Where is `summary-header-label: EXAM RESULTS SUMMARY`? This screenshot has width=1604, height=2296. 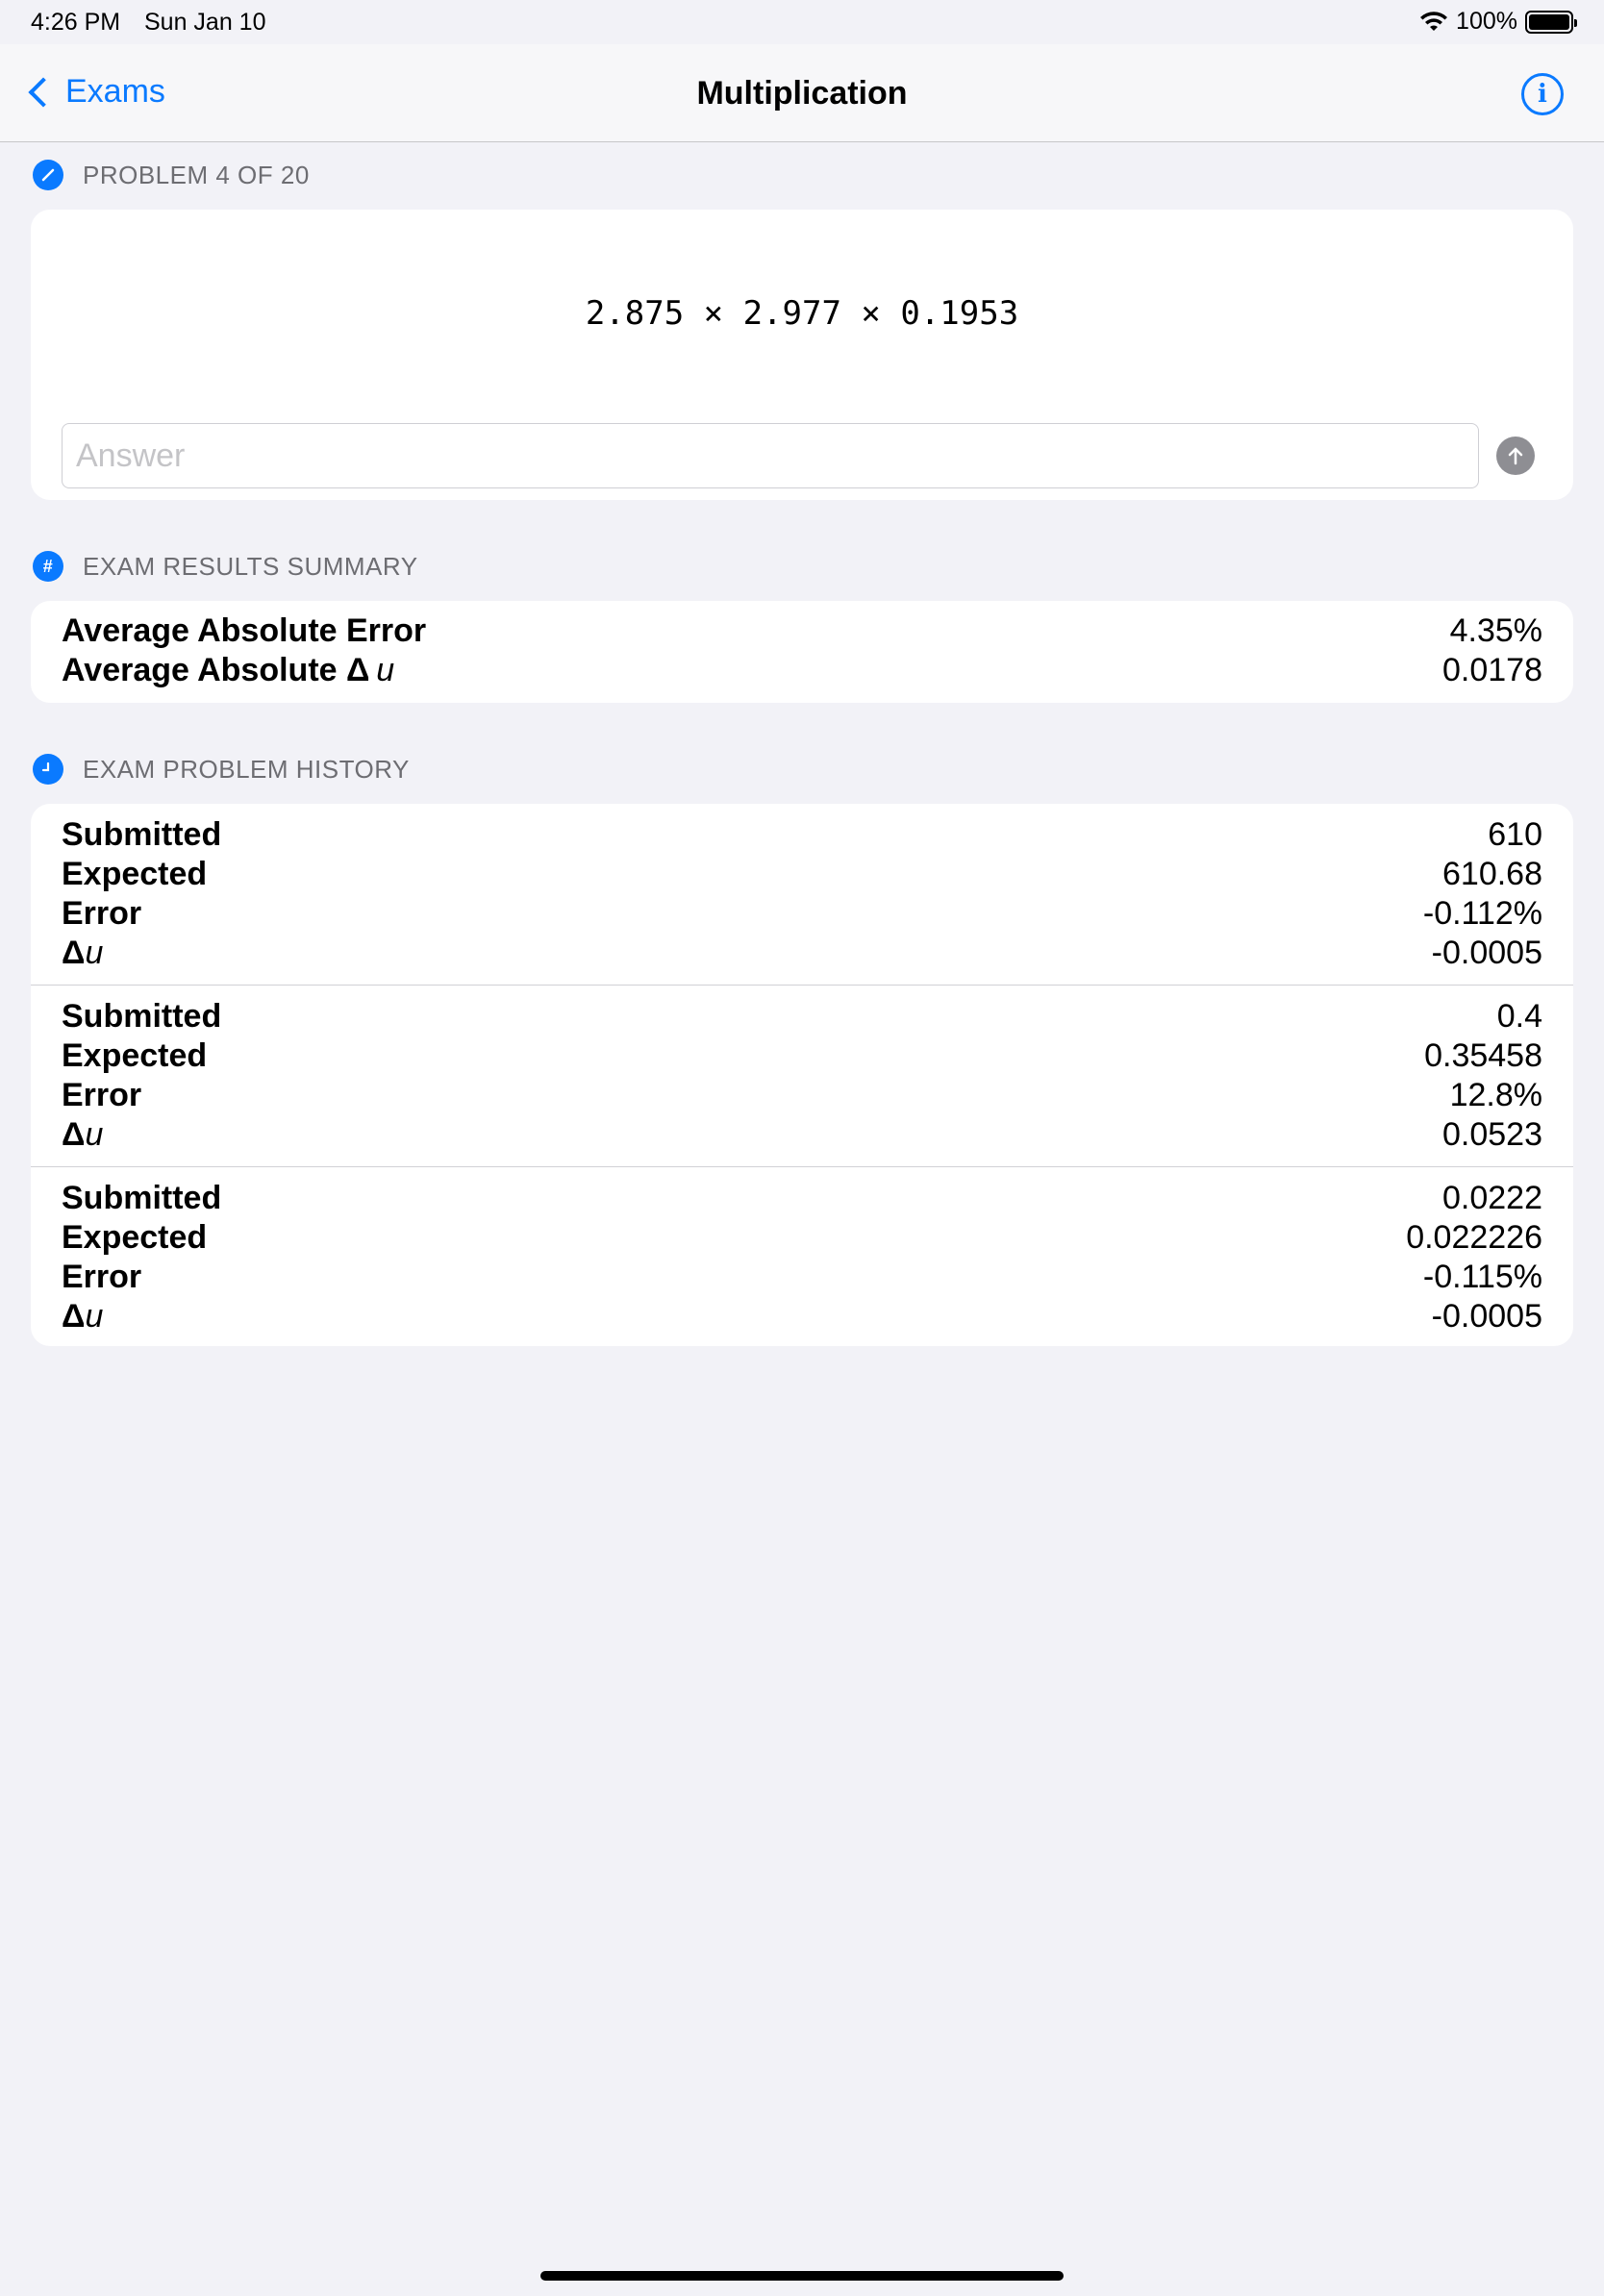
summary-header-label: EXAM RESULTS SUMMARY is located at coordinates (250, 566).